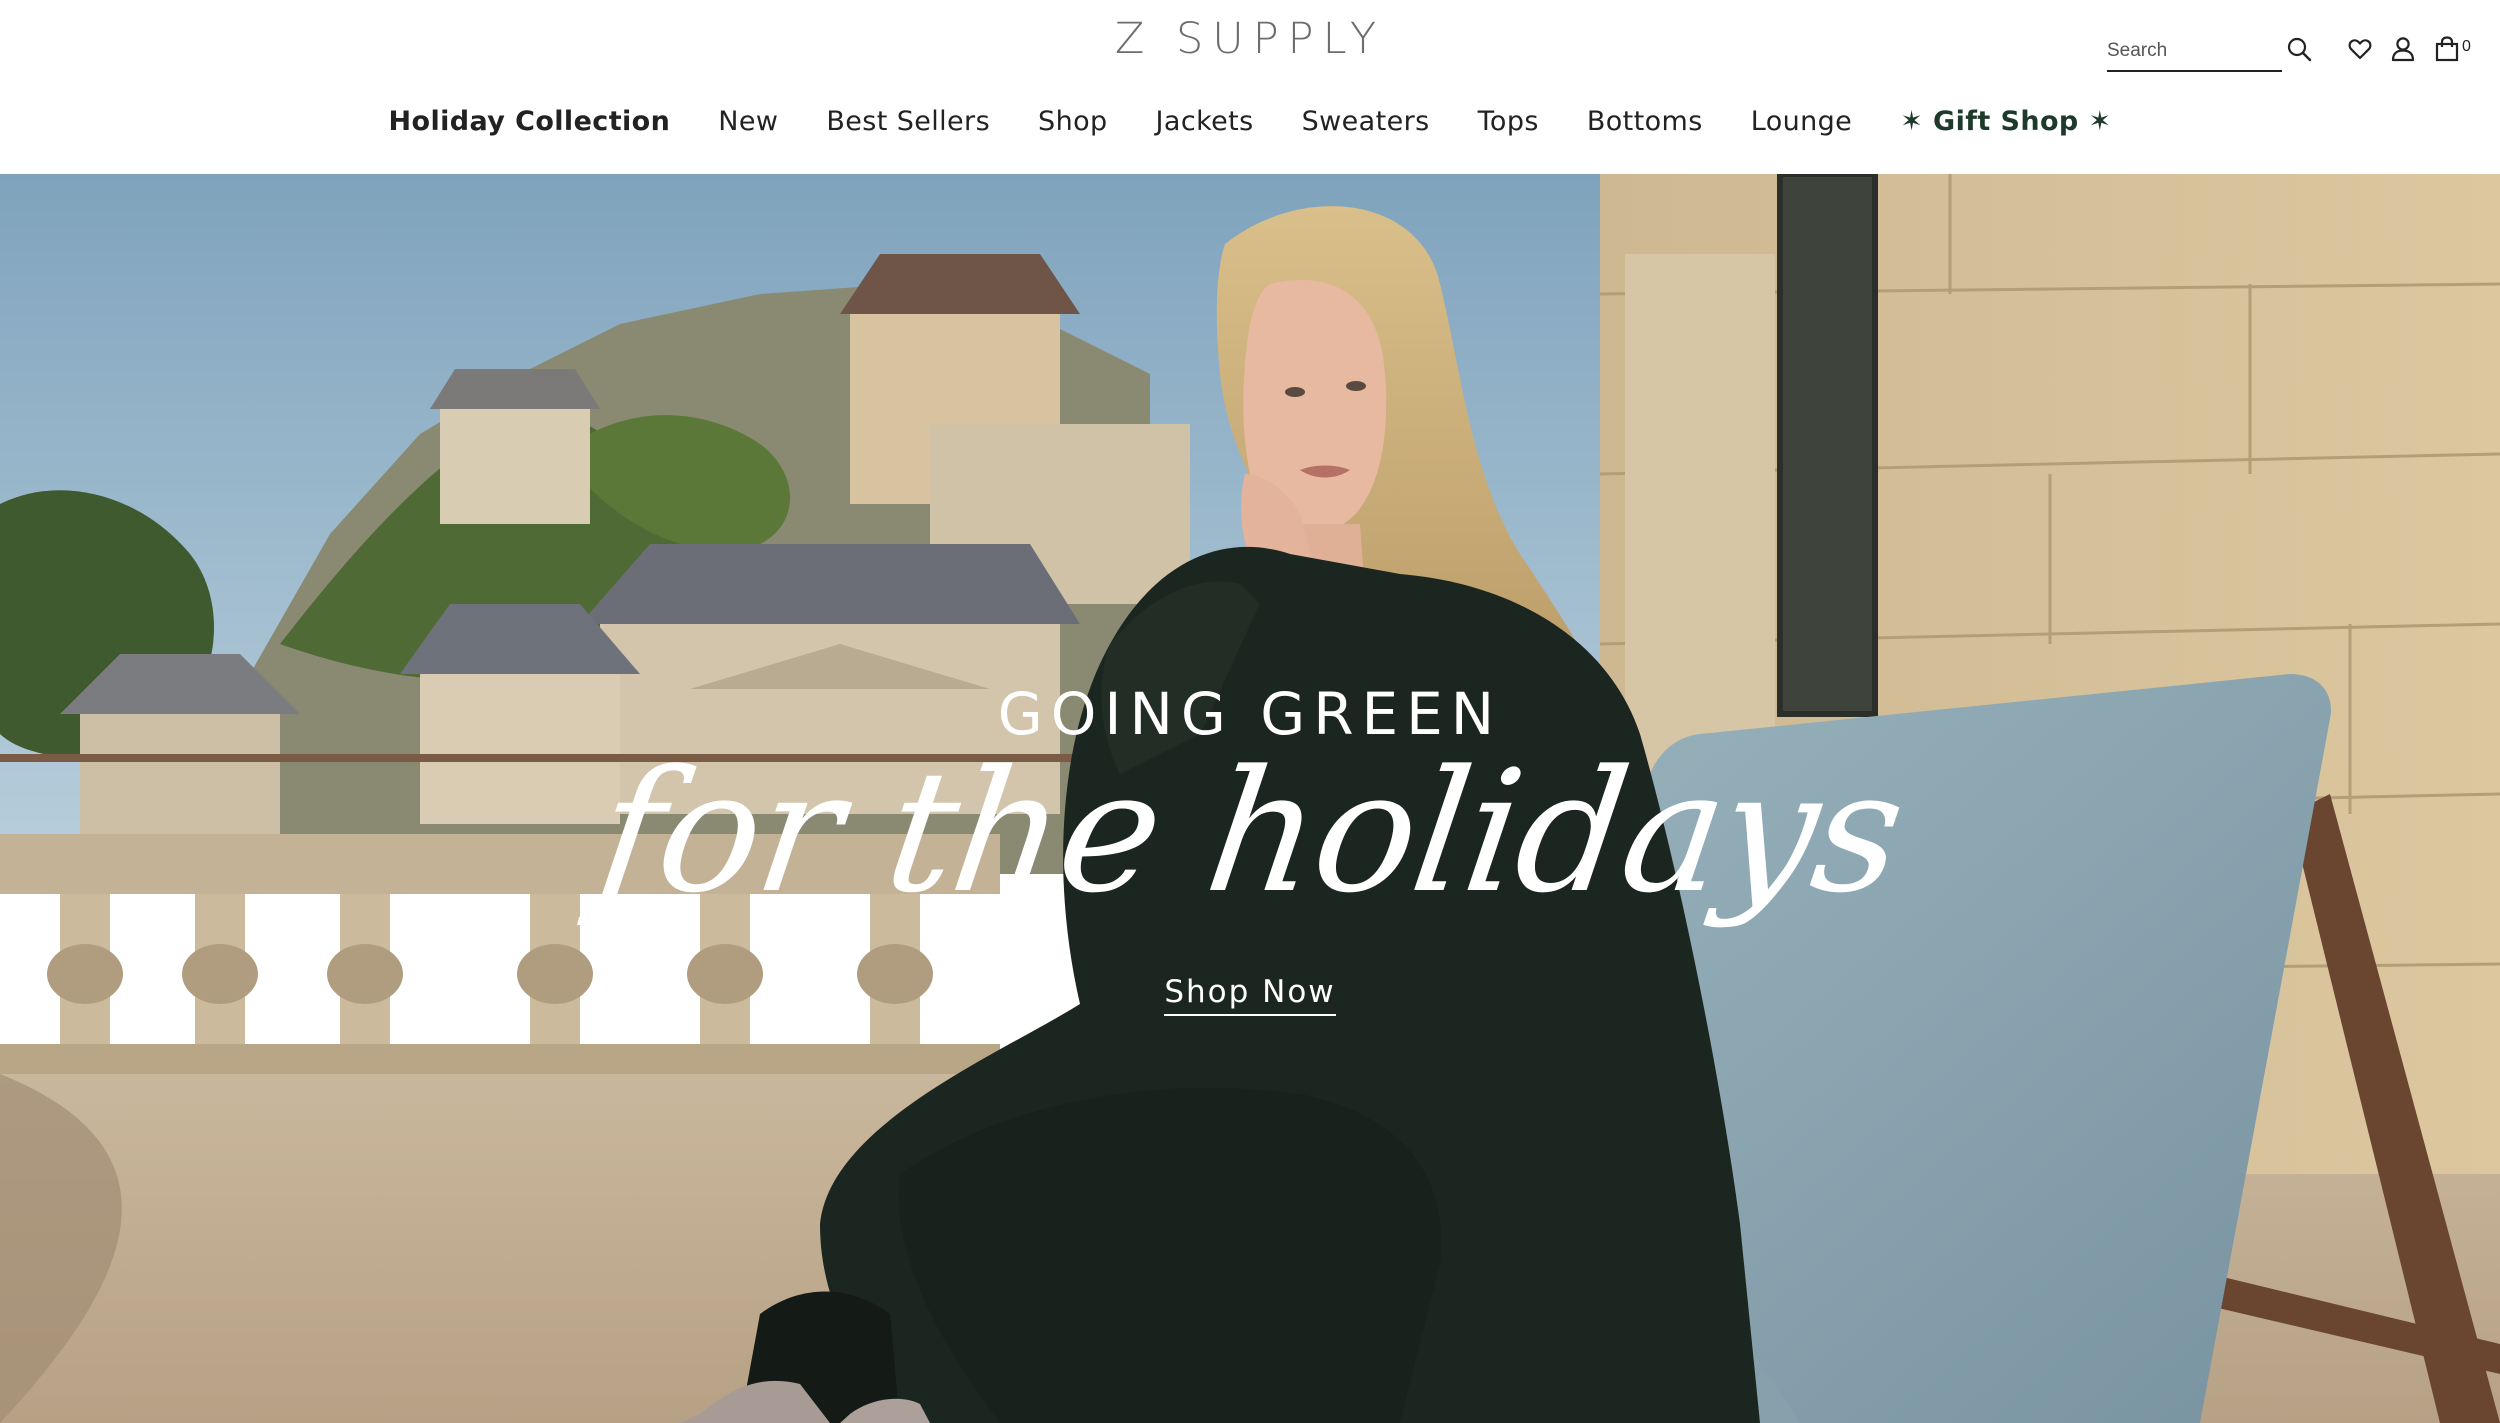 The image size is (2500, 1423). Describe the element at coordinates (1250, 995) in the screenshot. I see `shop-now-link: Shop Now` at that location.